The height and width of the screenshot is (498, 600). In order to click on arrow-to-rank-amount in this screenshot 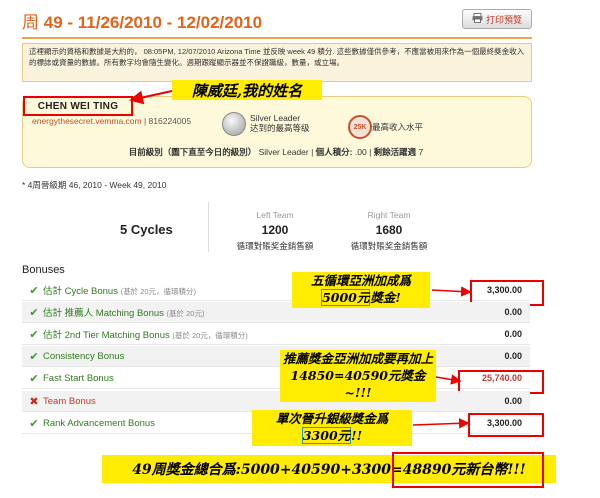, I will do `click(441, 423)`.